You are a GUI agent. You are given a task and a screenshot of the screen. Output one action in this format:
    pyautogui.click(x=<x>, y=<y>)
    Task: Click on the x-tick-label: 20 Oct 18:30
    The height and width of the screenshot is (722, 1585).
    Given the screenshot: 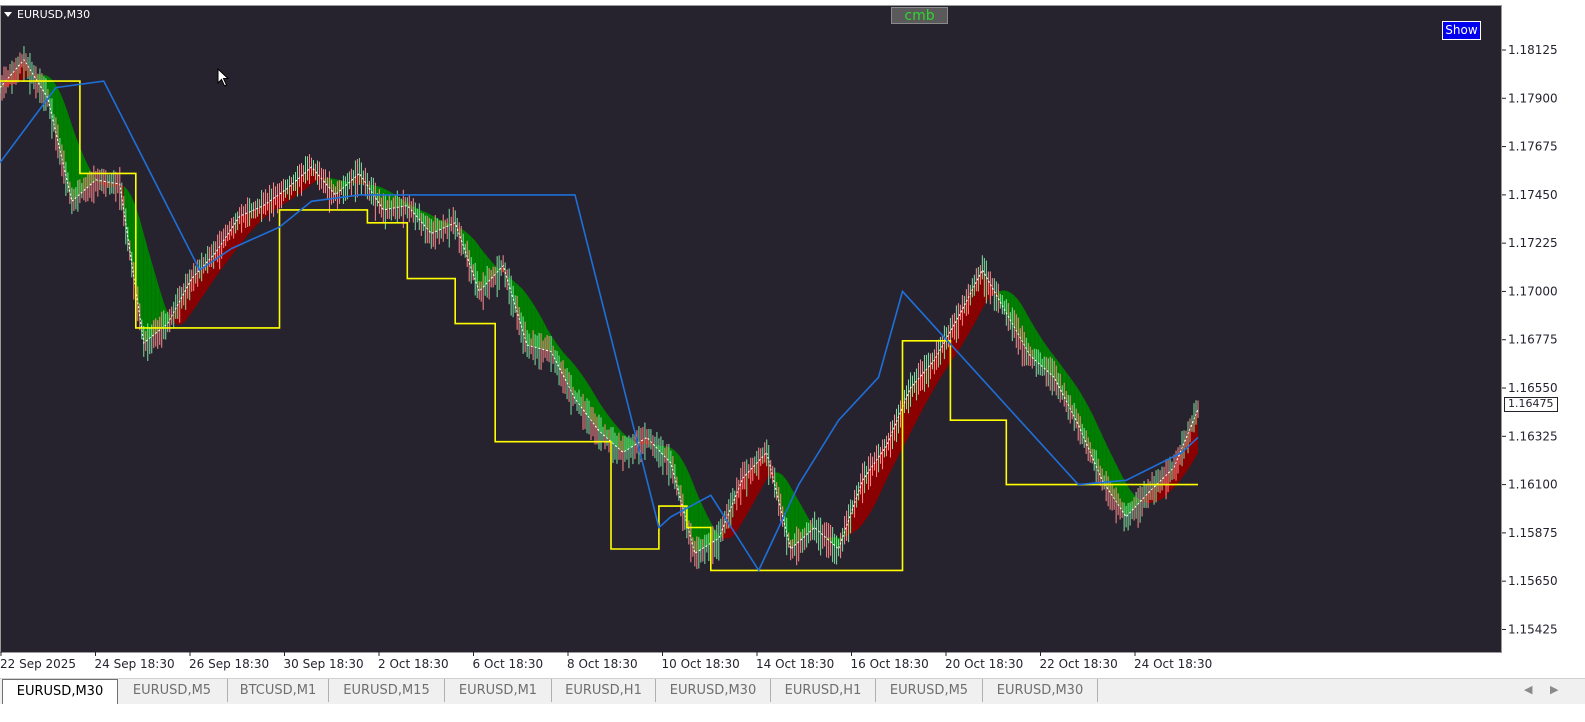 What is the action you would take?
    pyautogui.click(x=984, y=664)
    